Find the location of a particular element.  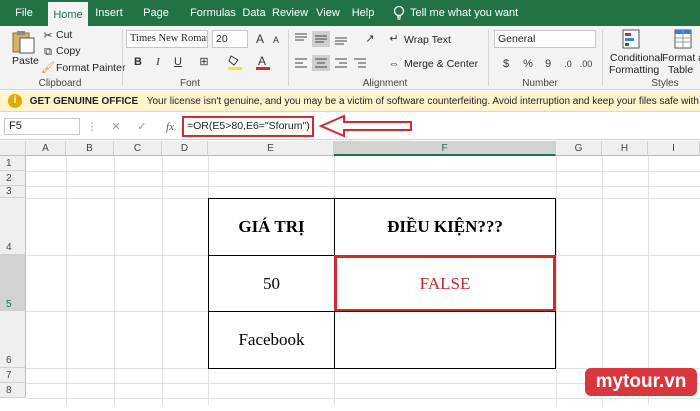

row-header-7: 7 is located at coordinates (13, 375).